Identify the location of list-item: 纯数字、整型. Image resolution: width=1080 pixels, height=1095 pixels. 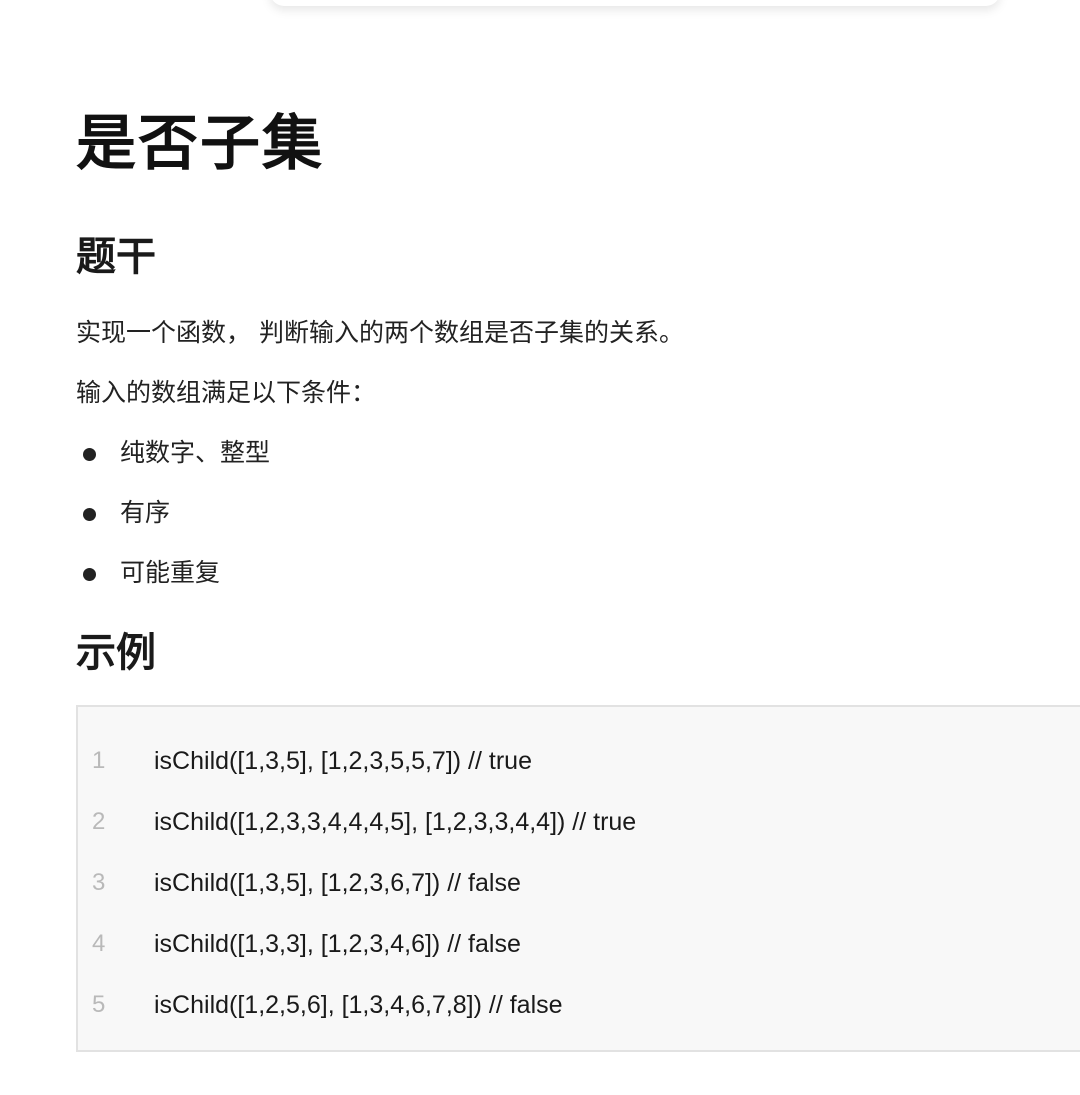
(173, 466).